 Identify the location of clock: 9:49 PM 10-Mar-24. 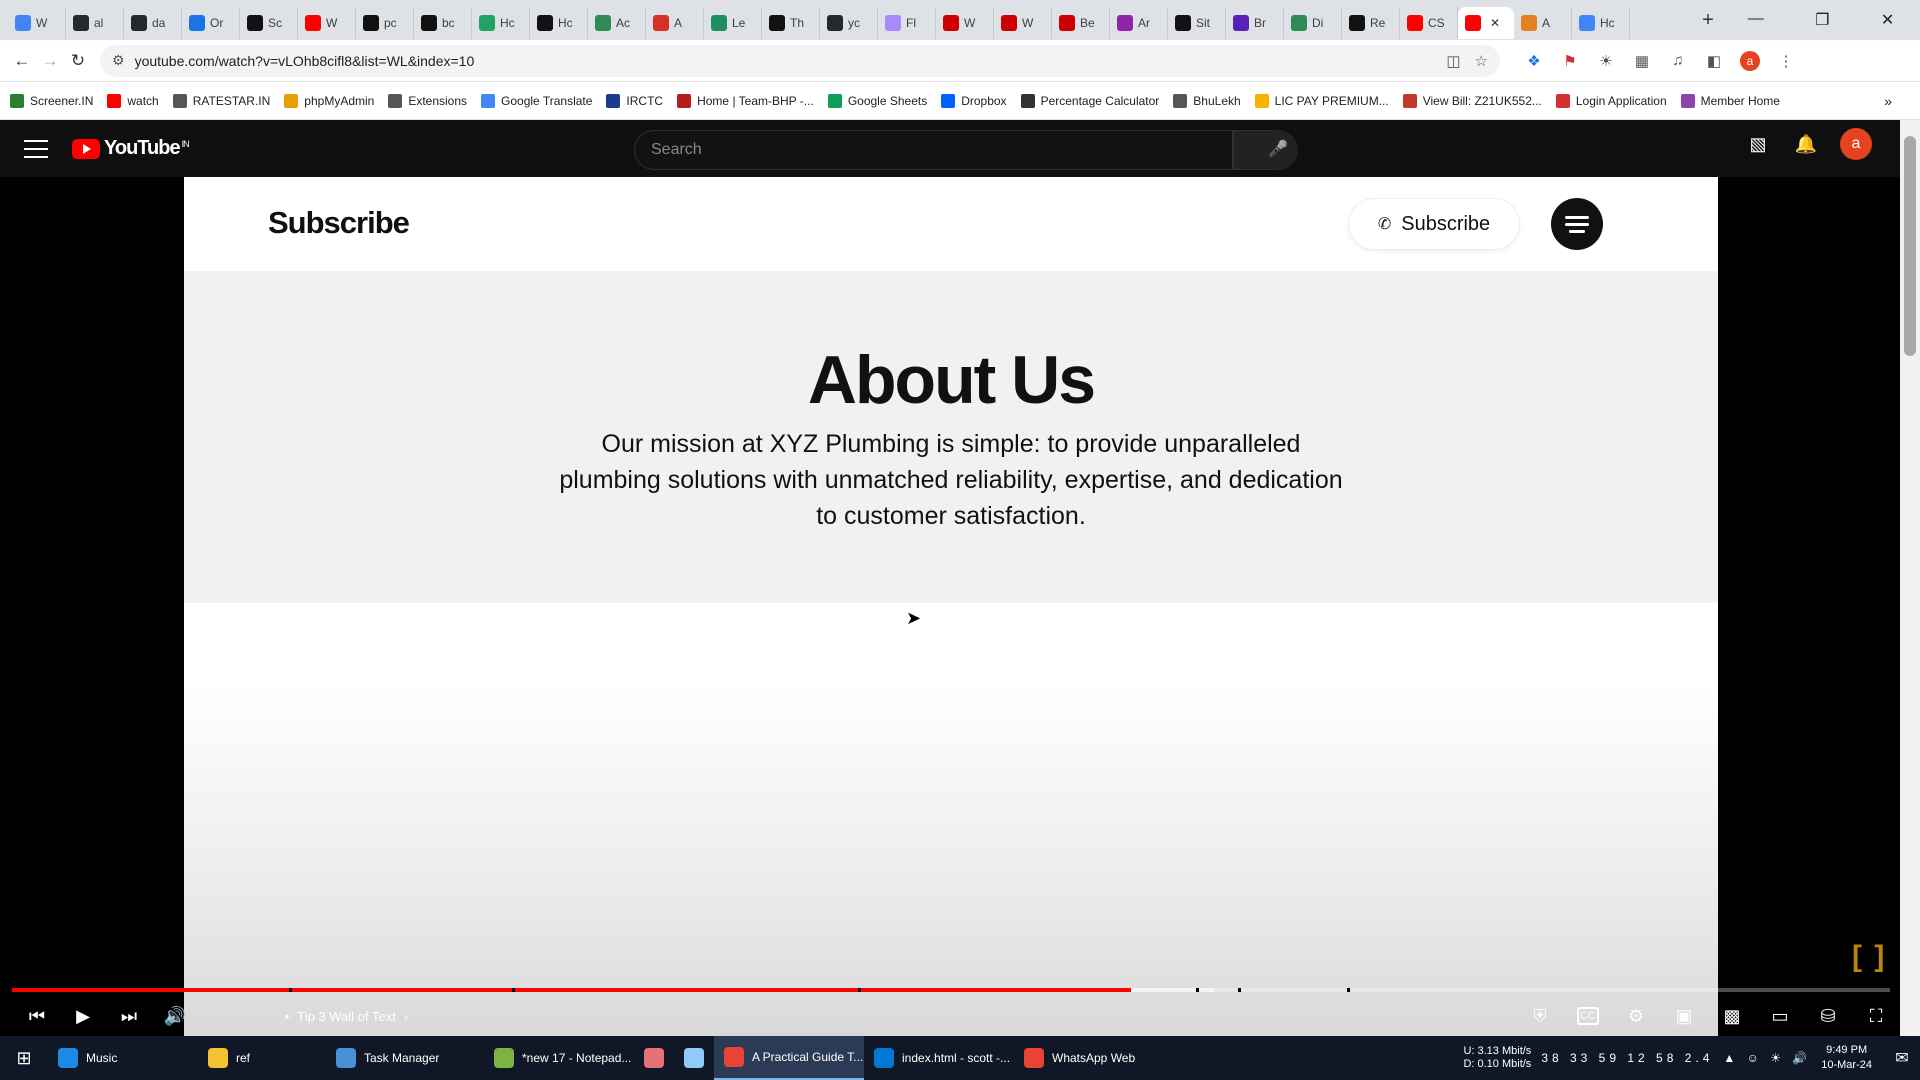
(1846, 1058).